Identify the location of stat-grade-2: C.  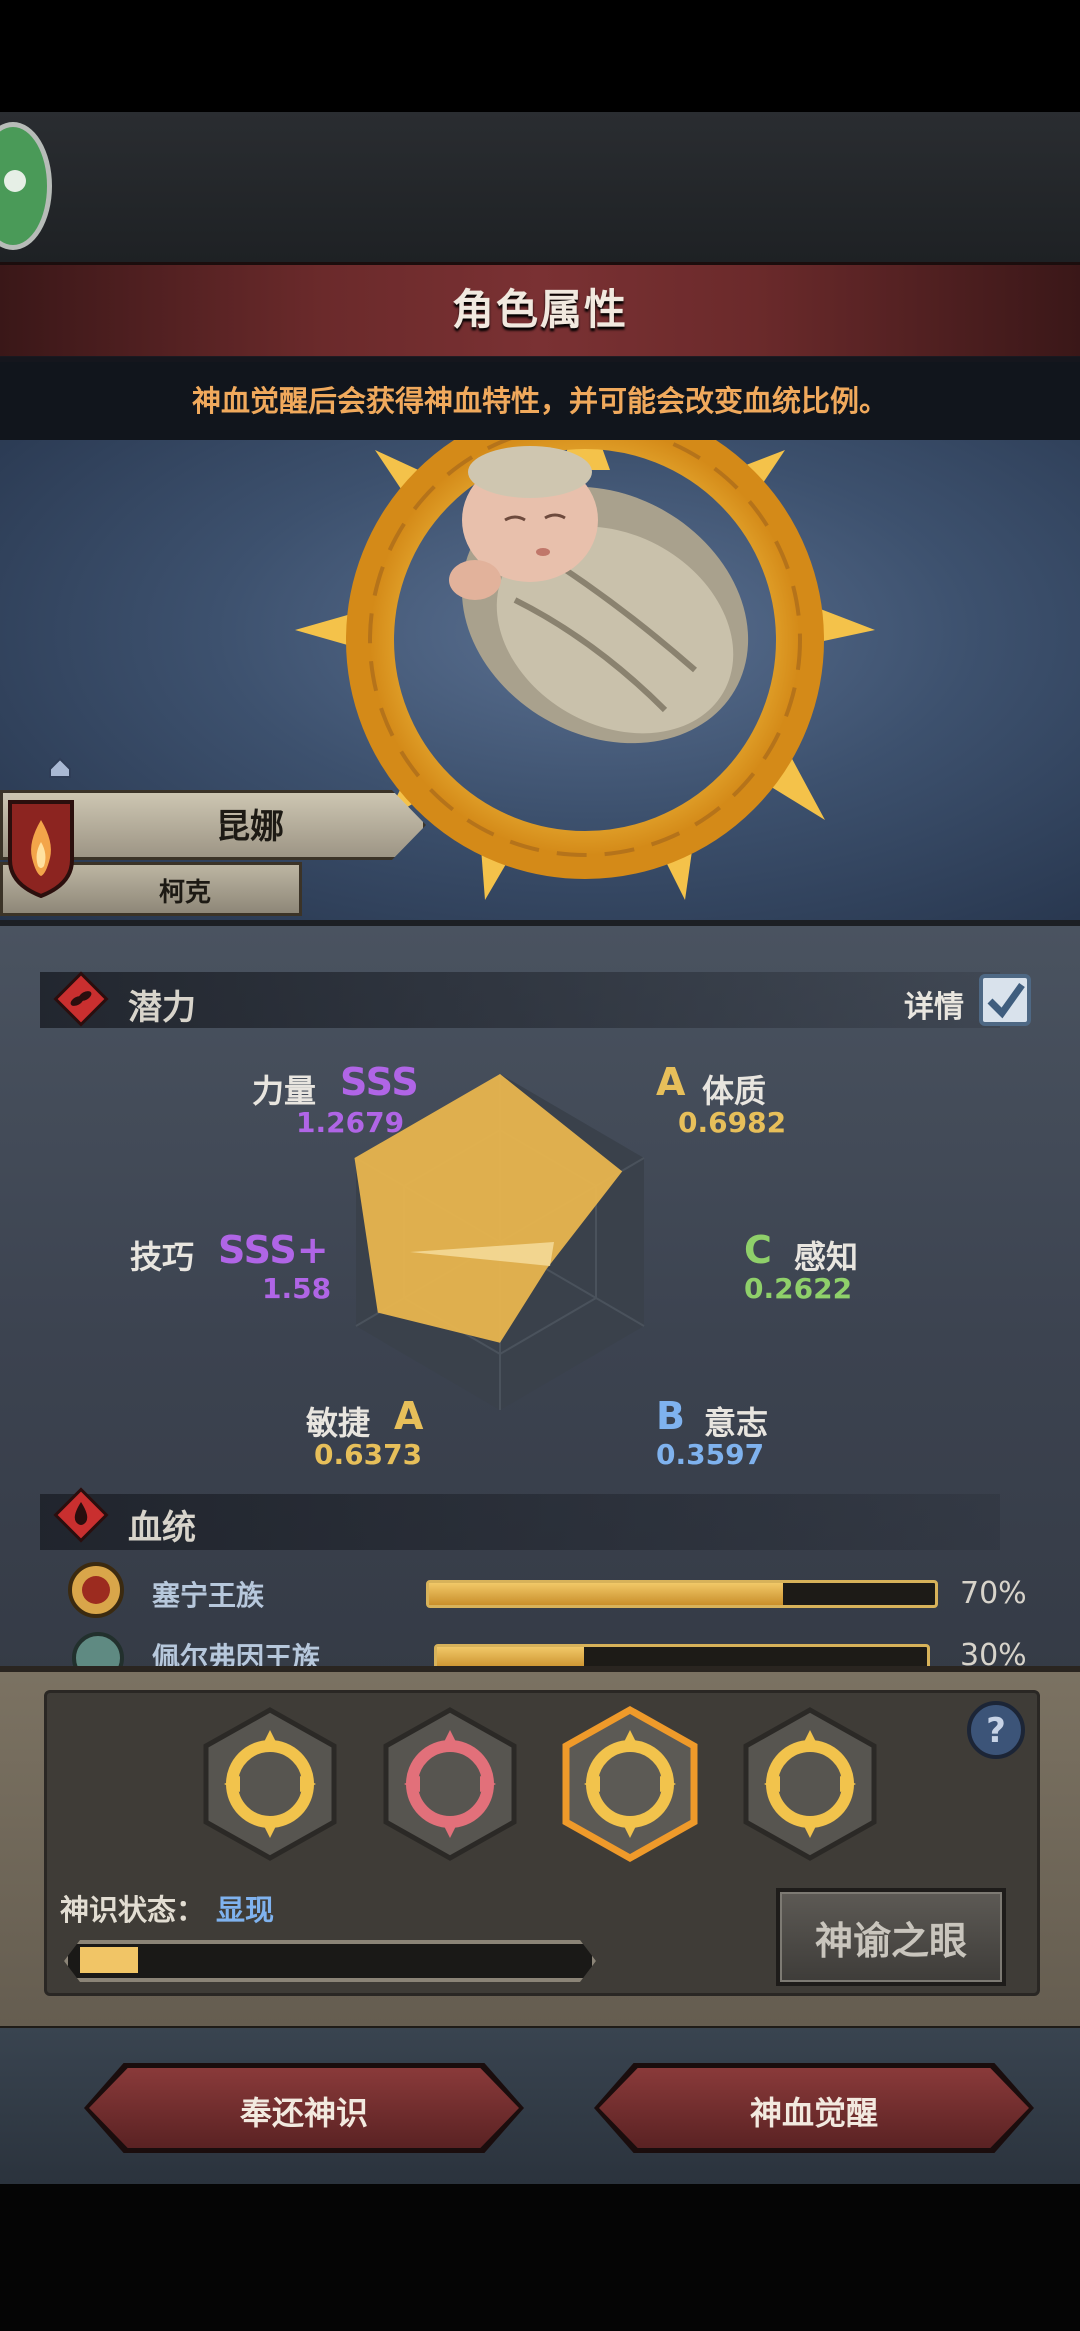
(758, 1250).